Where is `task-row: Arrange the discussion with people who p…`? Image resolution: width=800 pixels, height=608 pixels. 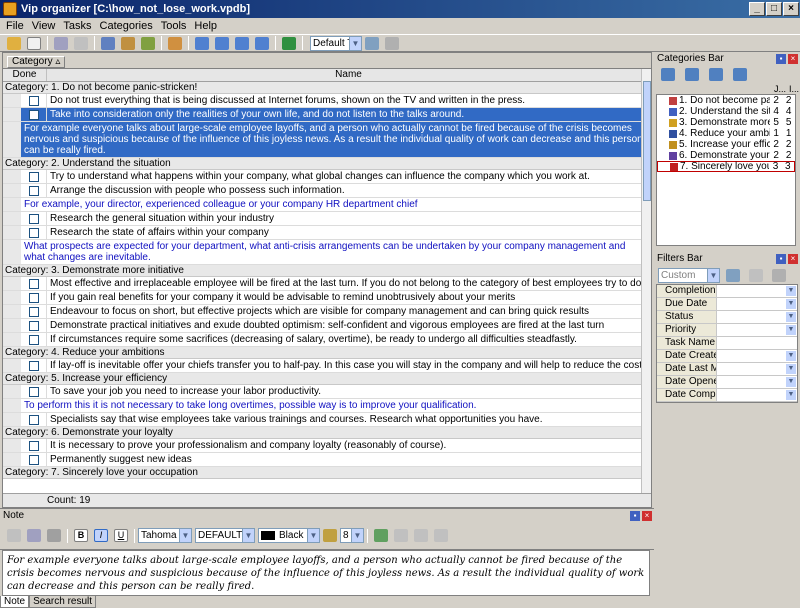
task-row: Arrange the discussion with people who p… is located at coordinates (327, 191).